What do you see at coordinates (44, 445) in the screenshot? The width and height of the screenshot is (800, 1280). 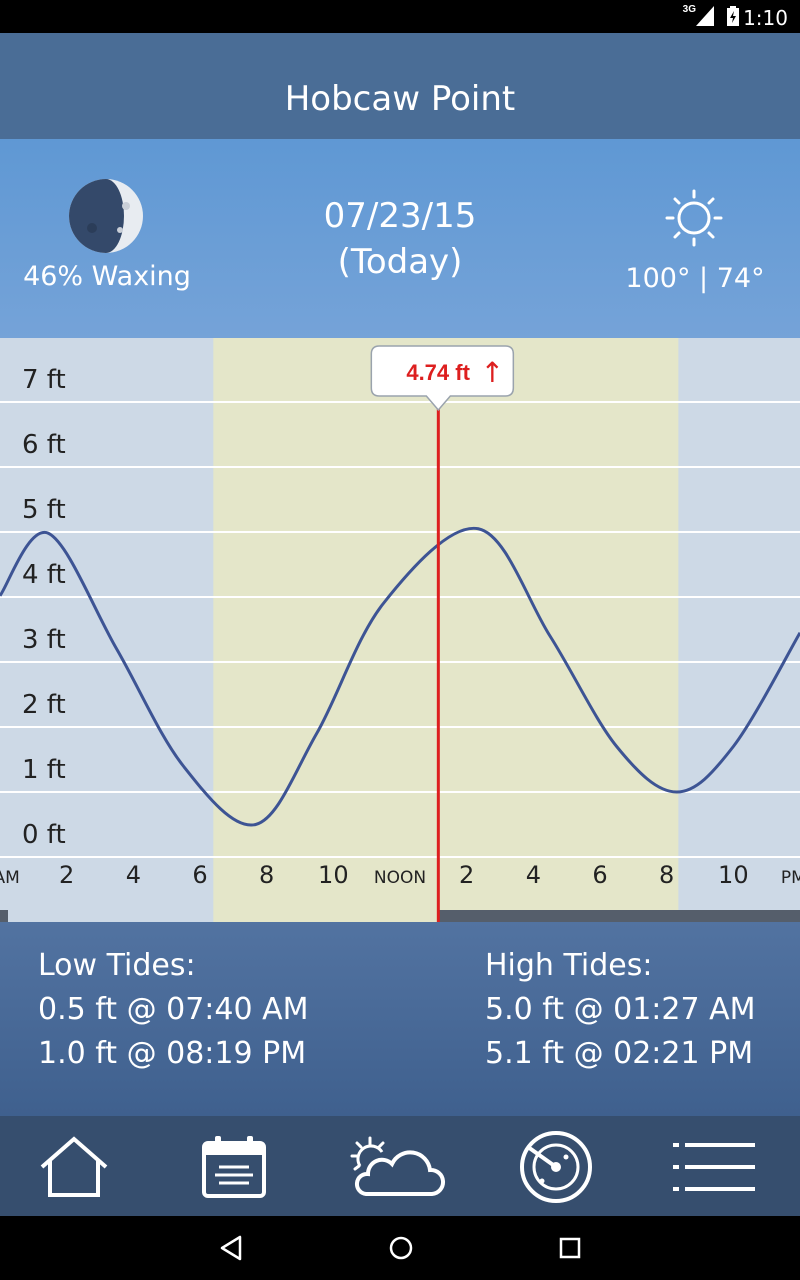 I see `y-tick-label: 6 ft` at bounding box center [44, 445].